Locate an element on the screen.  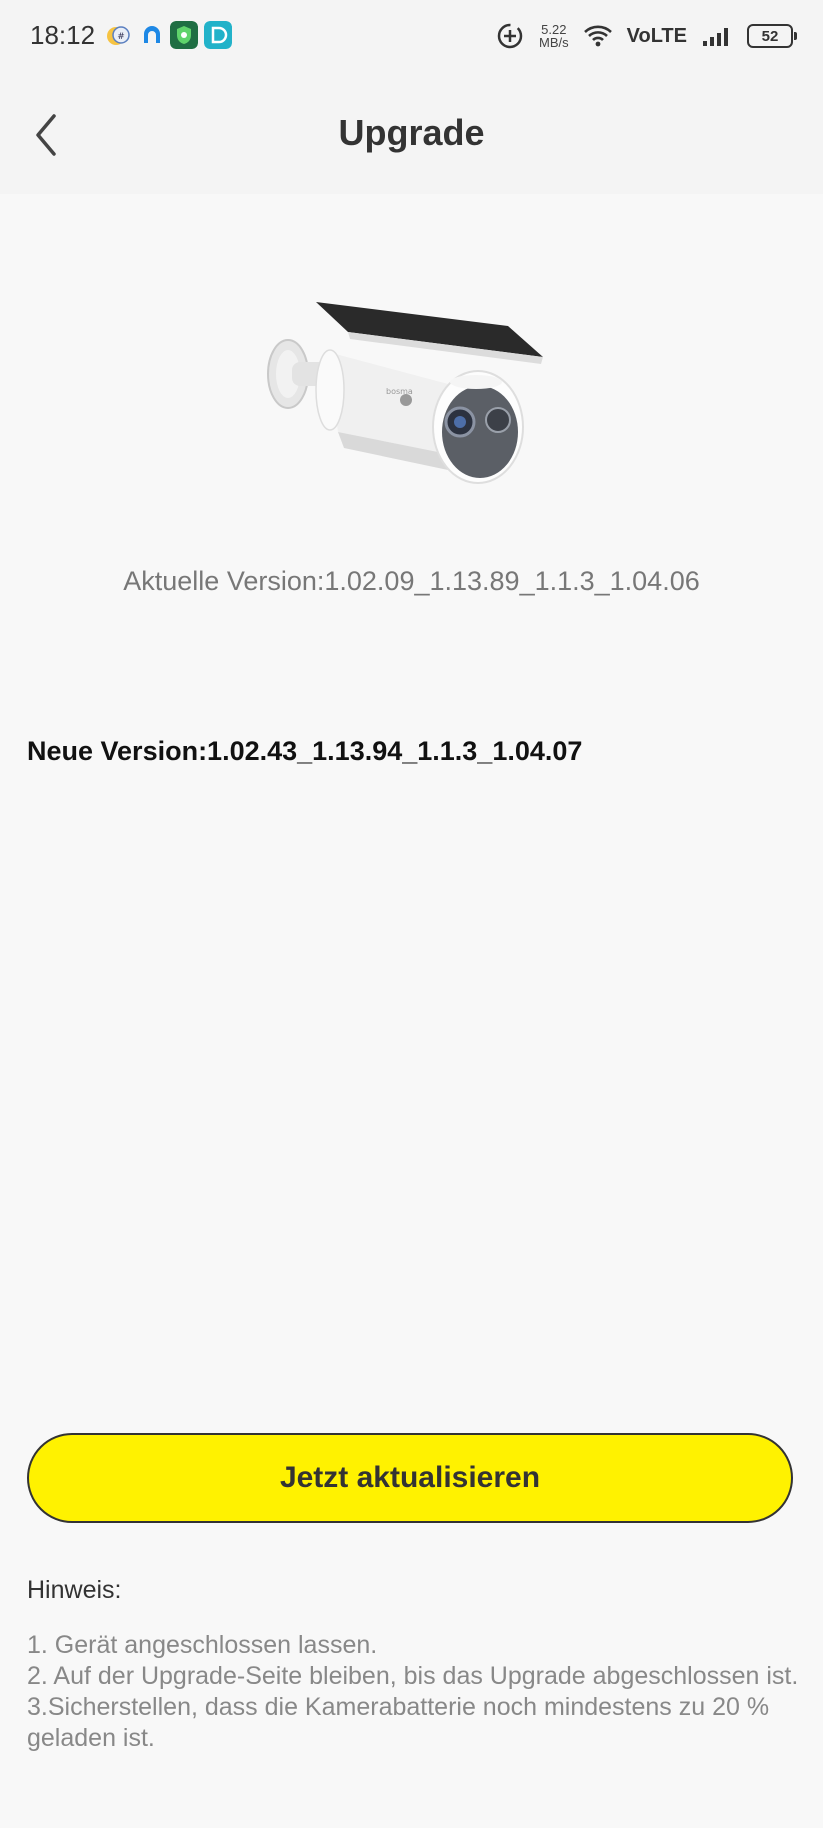
status-right-group: 5.22 MB/s VoLTE 52 is located at coordinates (646, 36).